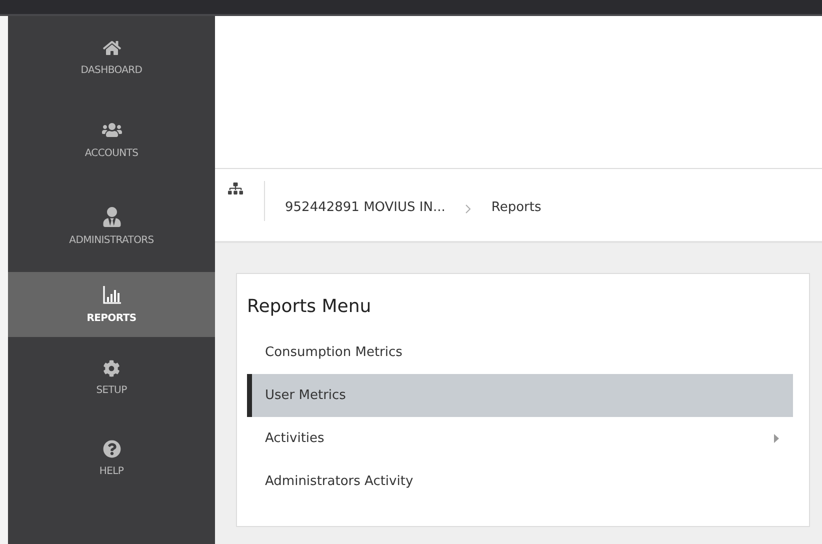 Image resolution: width=822 pixels, height=544 pixels. I want to click on chevron-icon, so click(468, 209).